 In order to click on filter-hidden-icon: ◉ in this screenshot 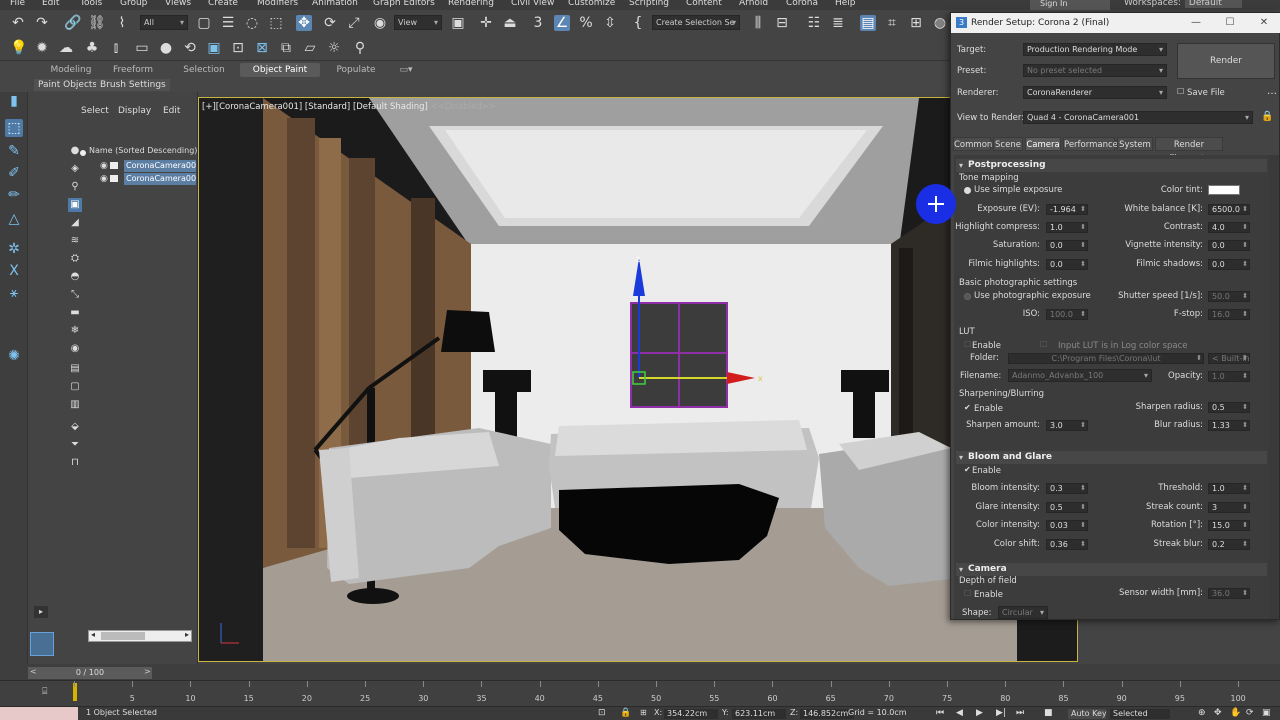, I will do `click(75, 349)`.